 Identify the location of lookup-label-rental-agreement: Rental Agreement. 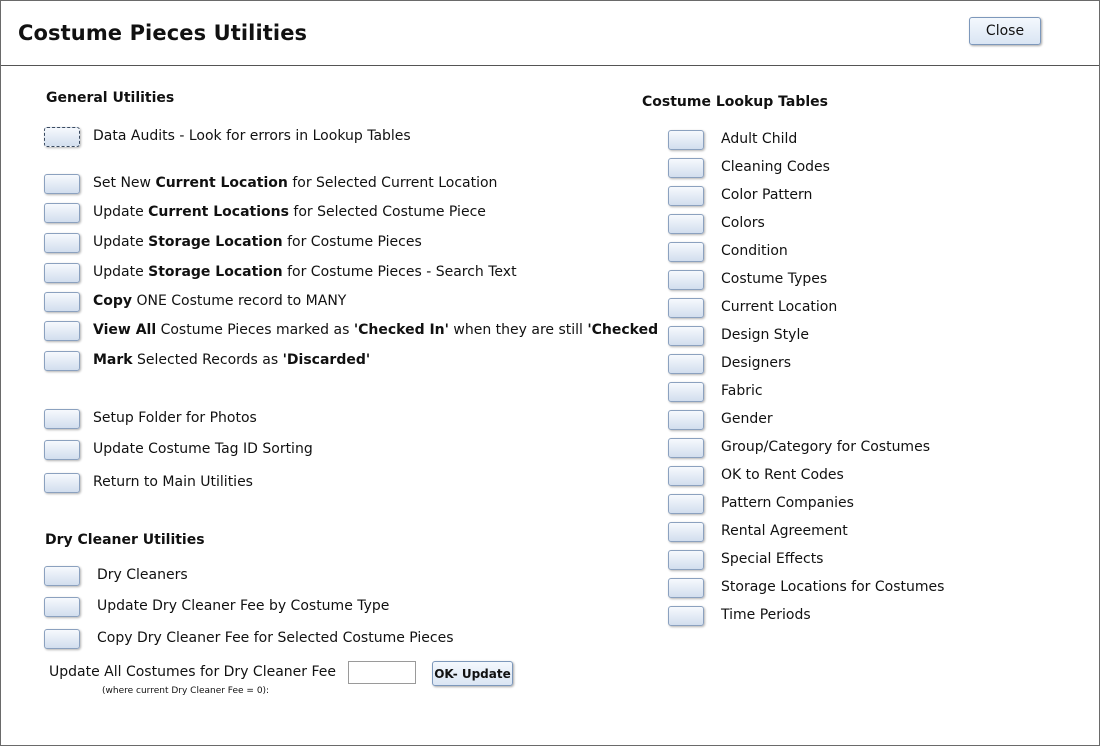
(784, 531).